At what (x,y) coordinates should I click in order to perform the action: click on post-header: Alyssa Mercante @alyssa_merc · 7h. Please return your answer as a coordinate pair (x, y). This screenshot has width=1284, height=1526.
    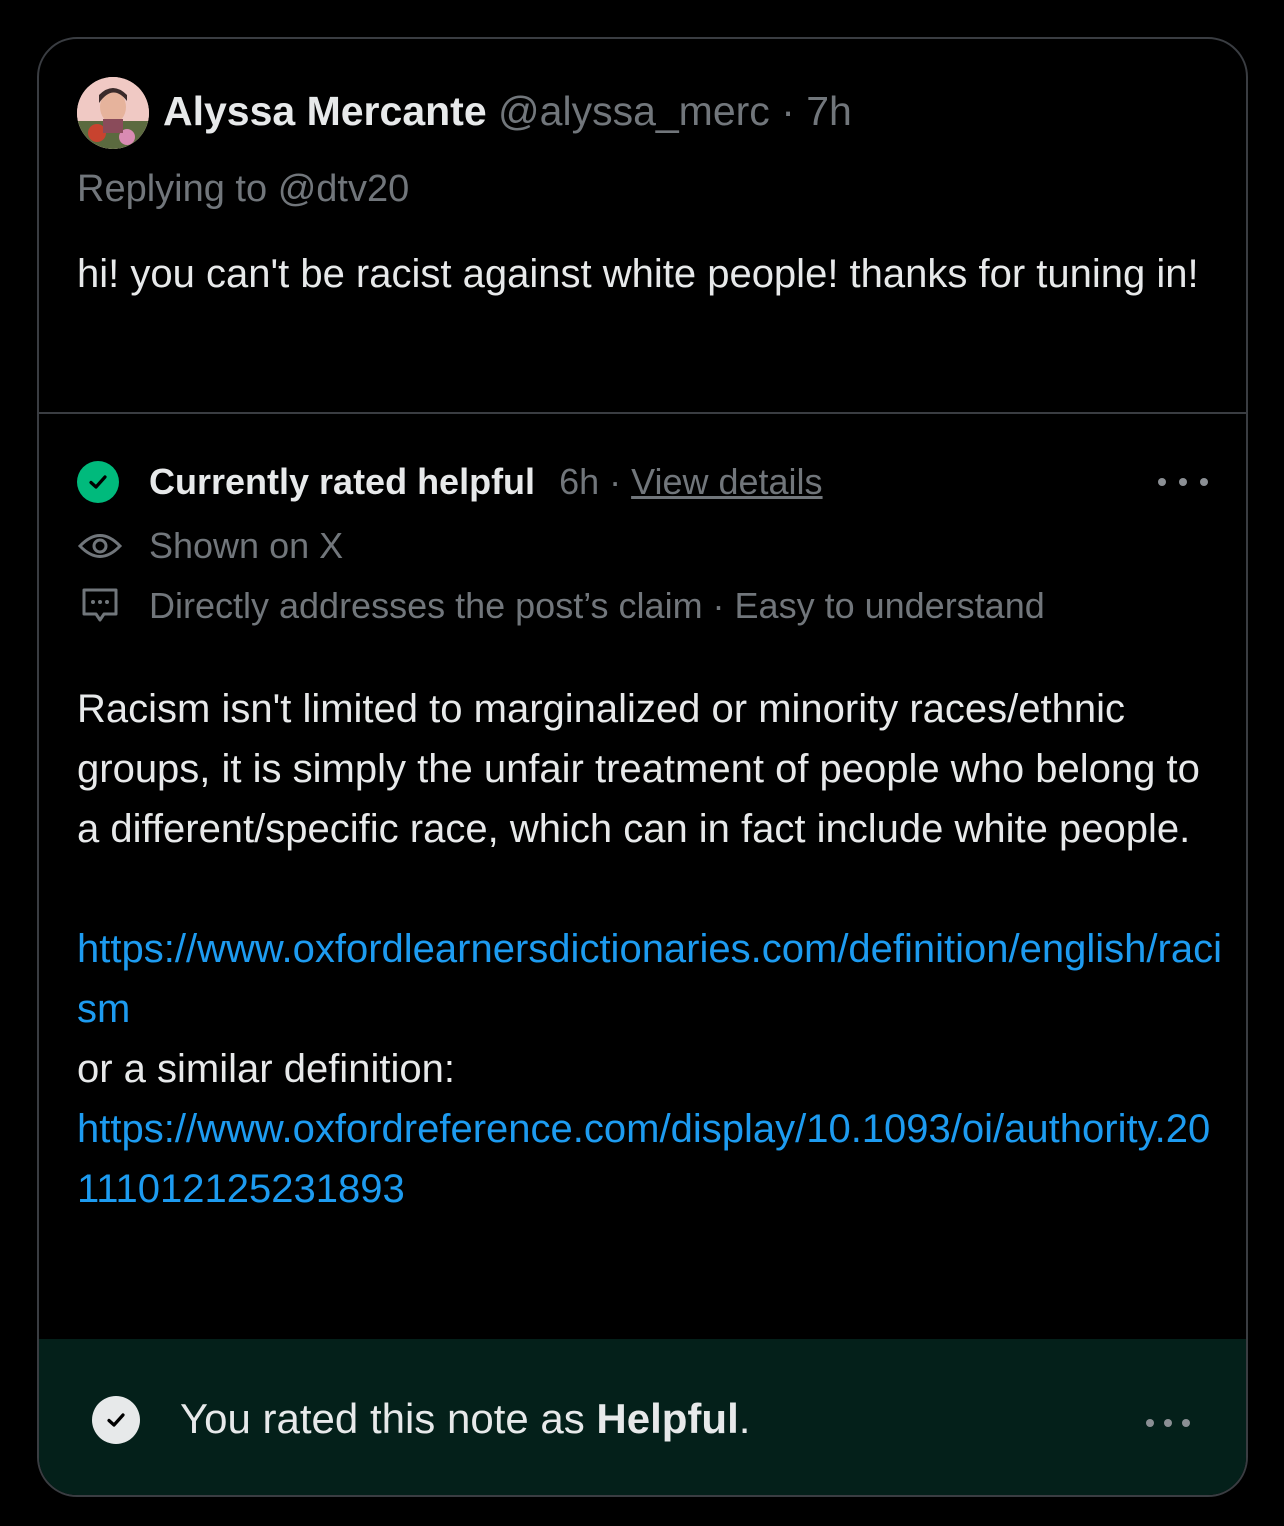
    Looking at the image, I should click on (507, 111).